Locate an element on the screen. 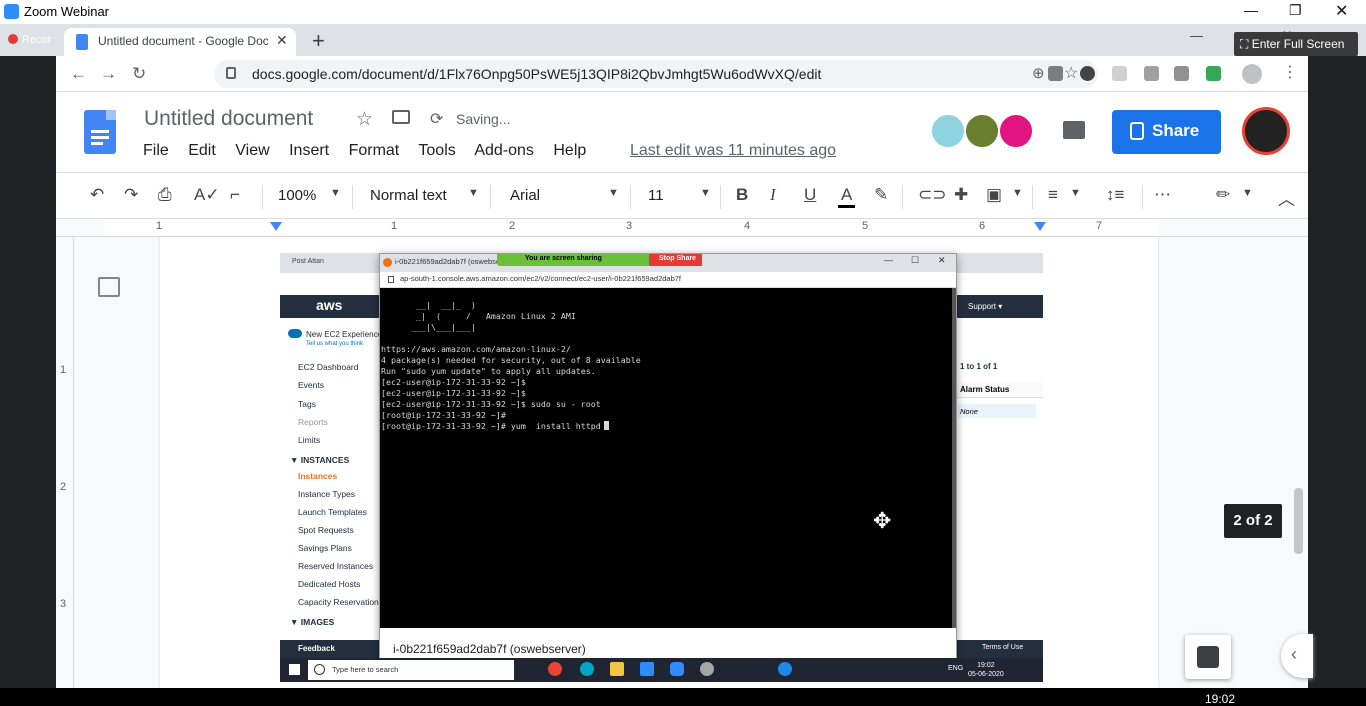 The height and width of the screenshot is (706, 1366). print-icon: ⎙ is located at coordinates (165, 195).